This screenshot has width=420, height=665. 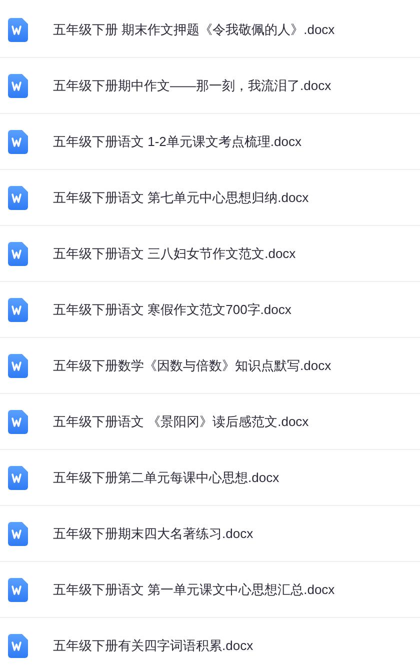 I want to click on file-name: 五年级下册期末四大名著练习.docx, so click(x=153, y=533).